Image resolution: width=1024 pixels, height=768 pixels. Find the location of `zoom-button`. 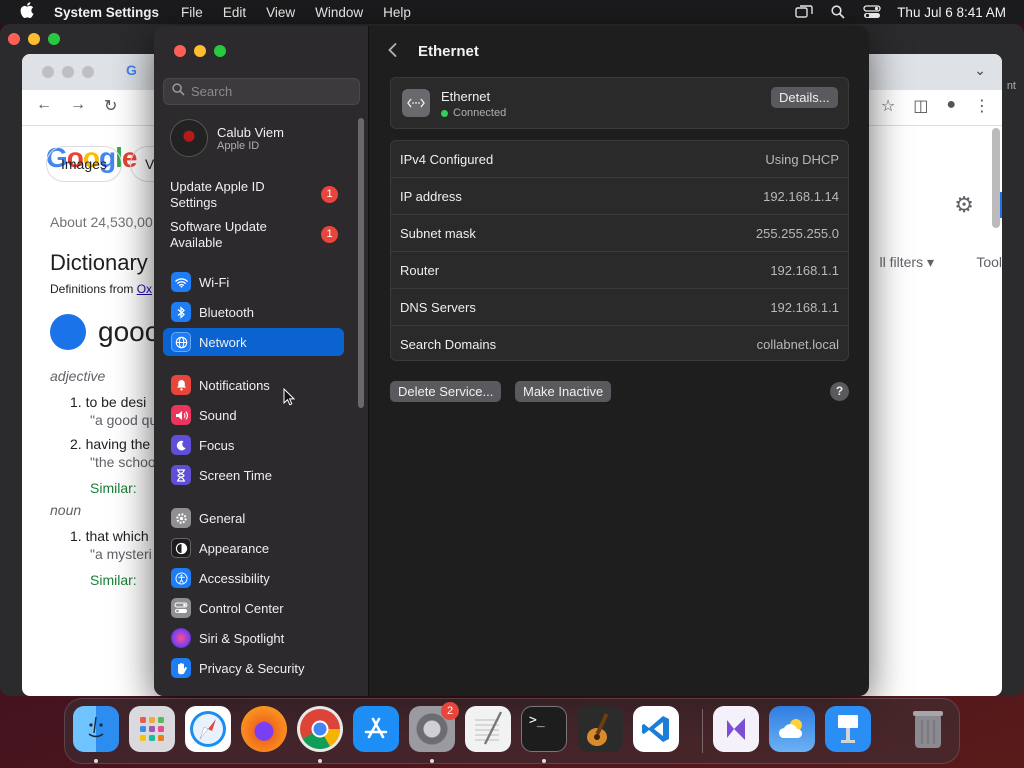

zoom-button is located at coordinates (220, 51).